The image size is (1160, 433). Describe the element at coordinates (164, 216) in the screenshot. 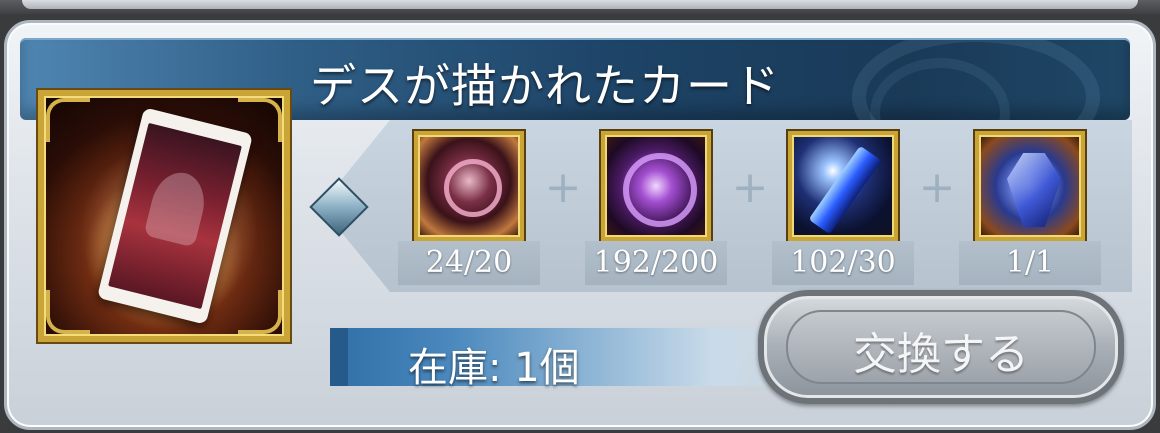

I see `death-tarot-card-icon` at that location.